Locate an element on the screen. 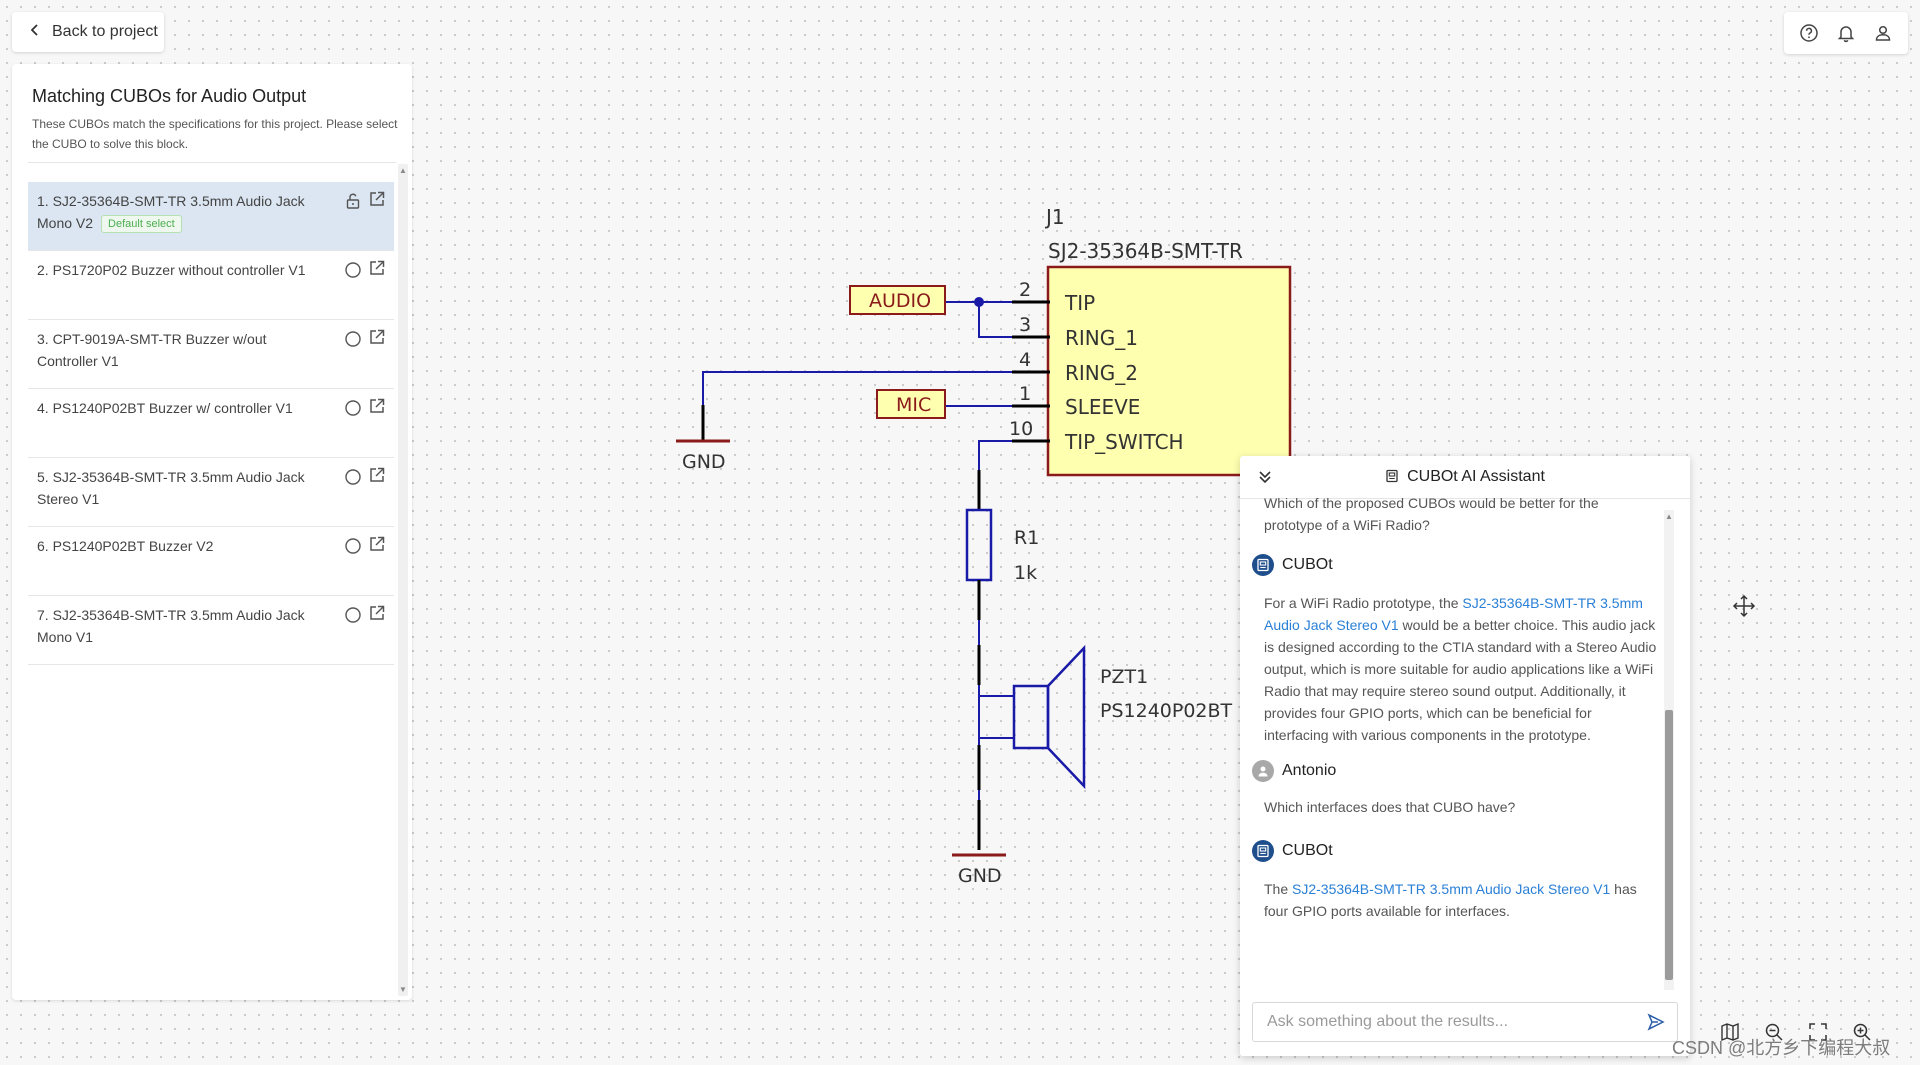  pin-number: 4 is located at coordinates (1025, 360).